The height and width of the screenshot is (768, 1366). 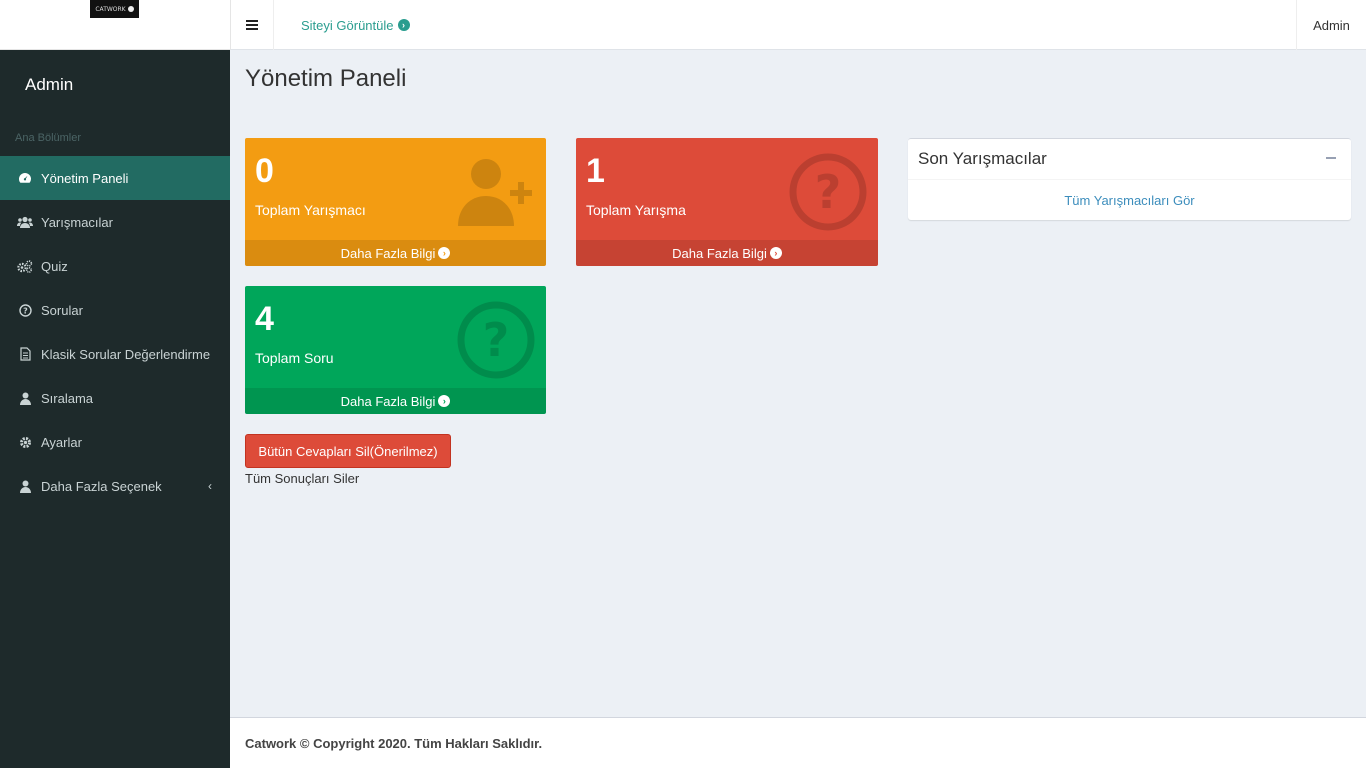 What do you see at coordinates (210, 486) in the screenshot?
I see `chevron-left-icon: ‹` at bounding box center [210, 486].